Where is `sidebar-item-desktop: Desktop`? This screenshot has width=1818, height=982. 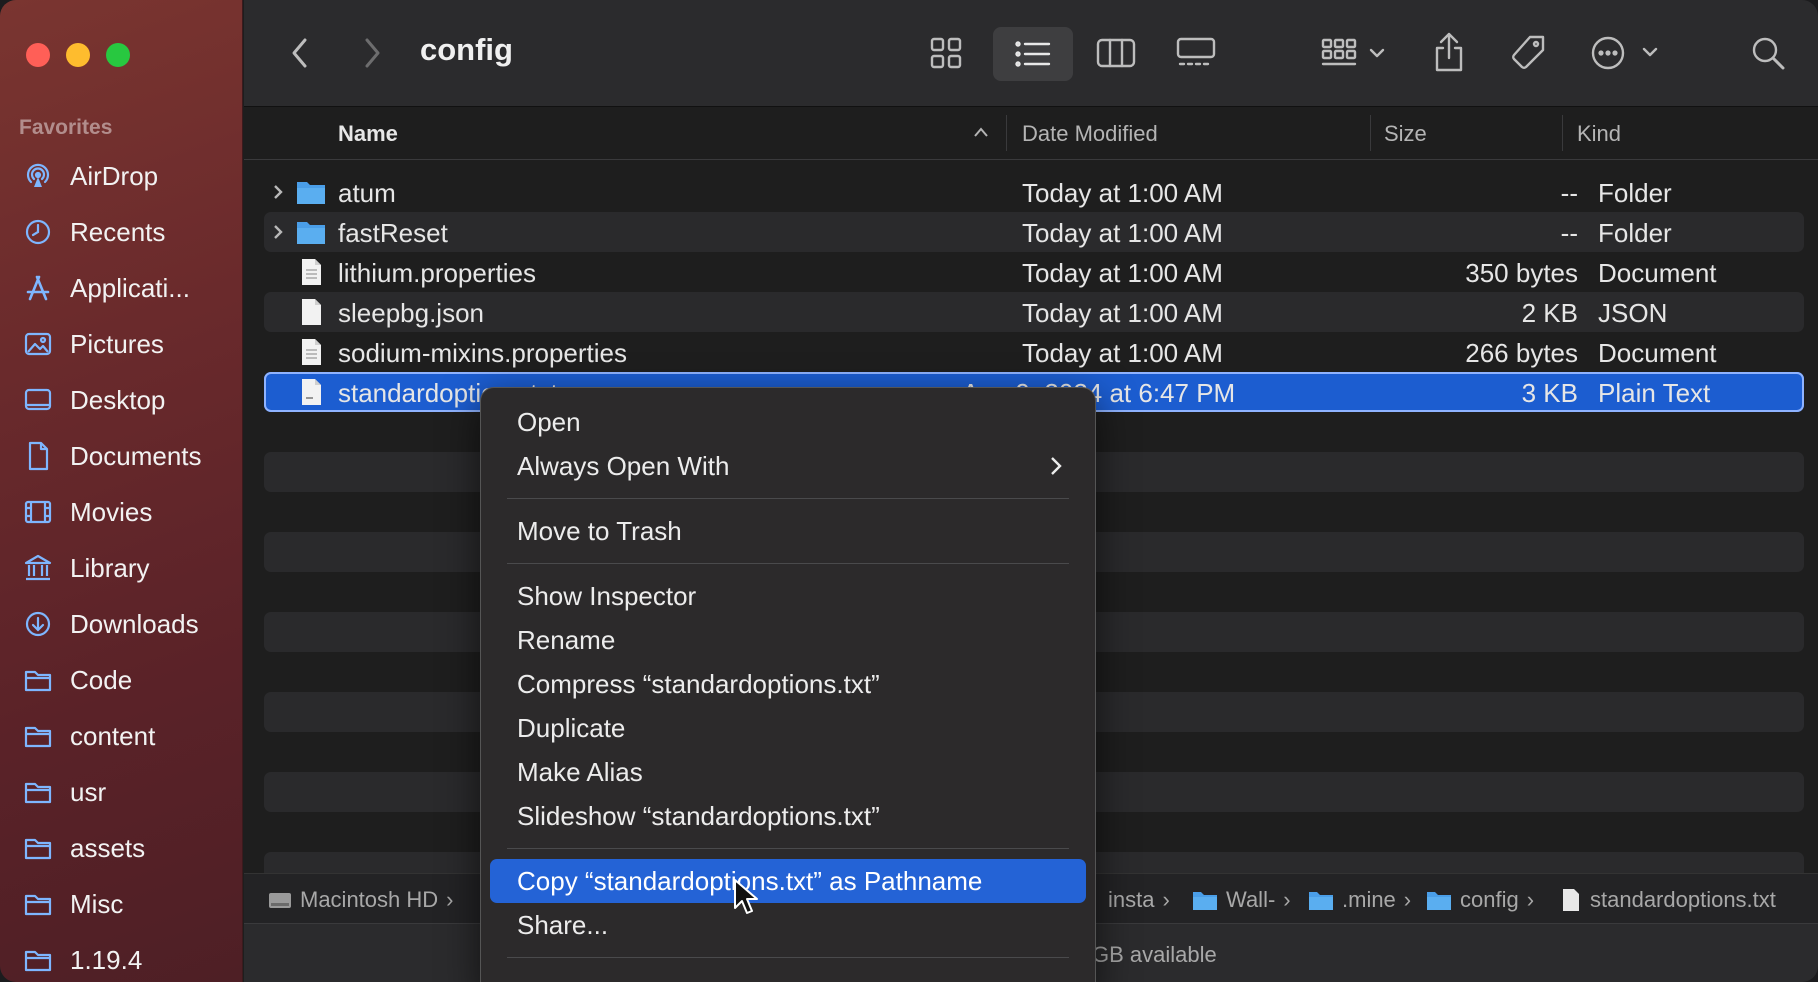
sidebar-item-desktop: Desktop is located at coordinates (121, 400).